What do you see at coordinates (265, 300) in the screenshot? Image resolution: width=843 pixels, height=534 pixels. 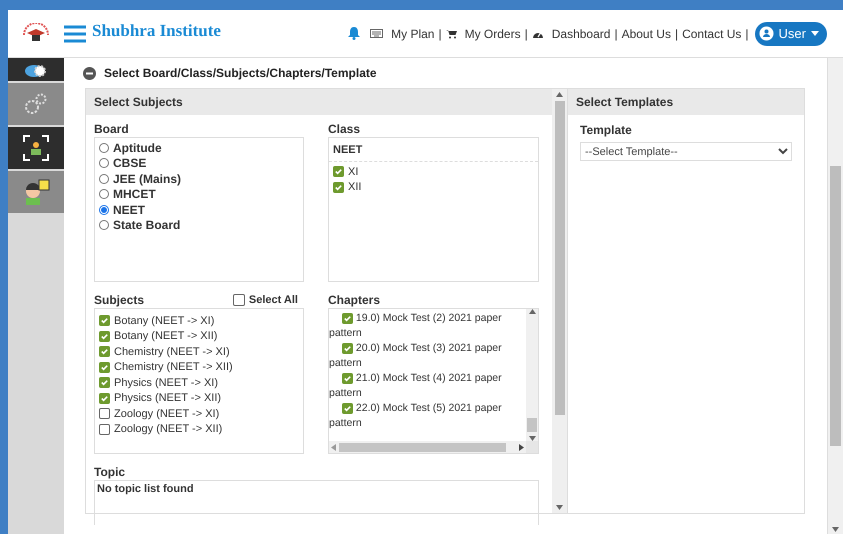 I see `select-all-checkbox: Select All` at bounding box center [265, 300].